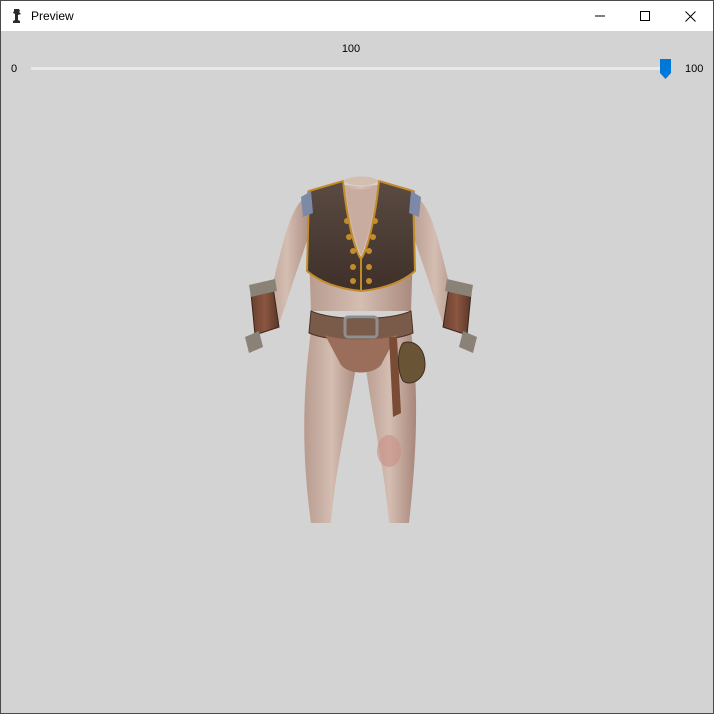 The image size is (714, 714). What do you see at coordinates (14, 69) in the screenshot?
I see `slider-min-label: 0` at bounding box center [14, 69].